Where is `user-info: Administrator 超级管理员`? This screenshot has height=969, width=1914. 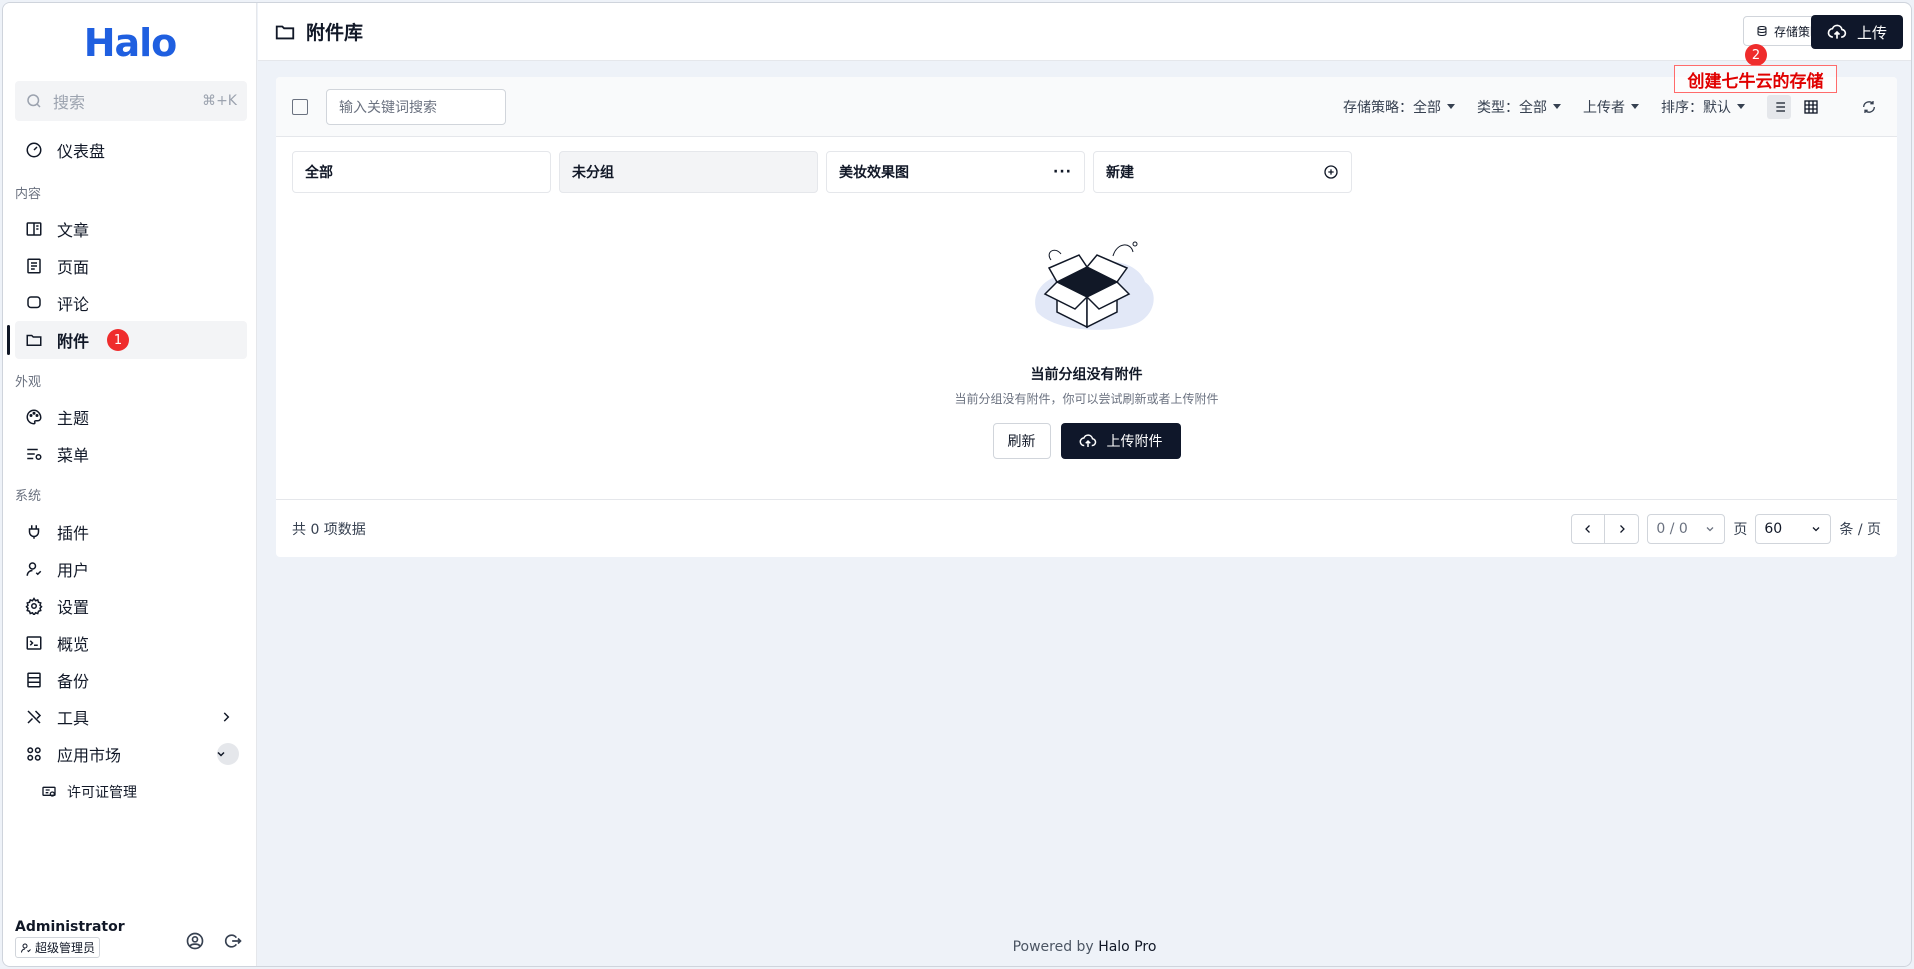
user-info: Administrator 超级管理员 is located at coordinates (70, 938).